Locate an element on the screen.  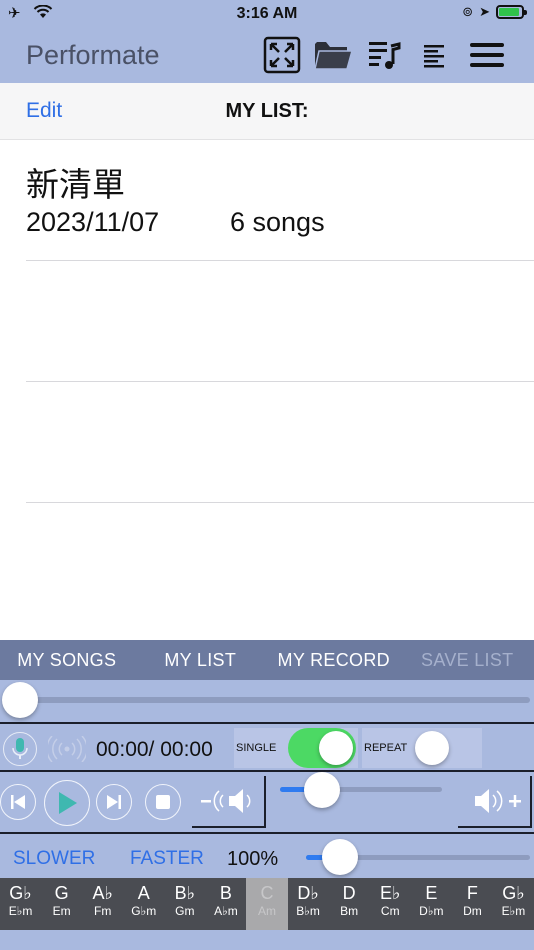
volume-up-button is located at coordinates (495, 802).